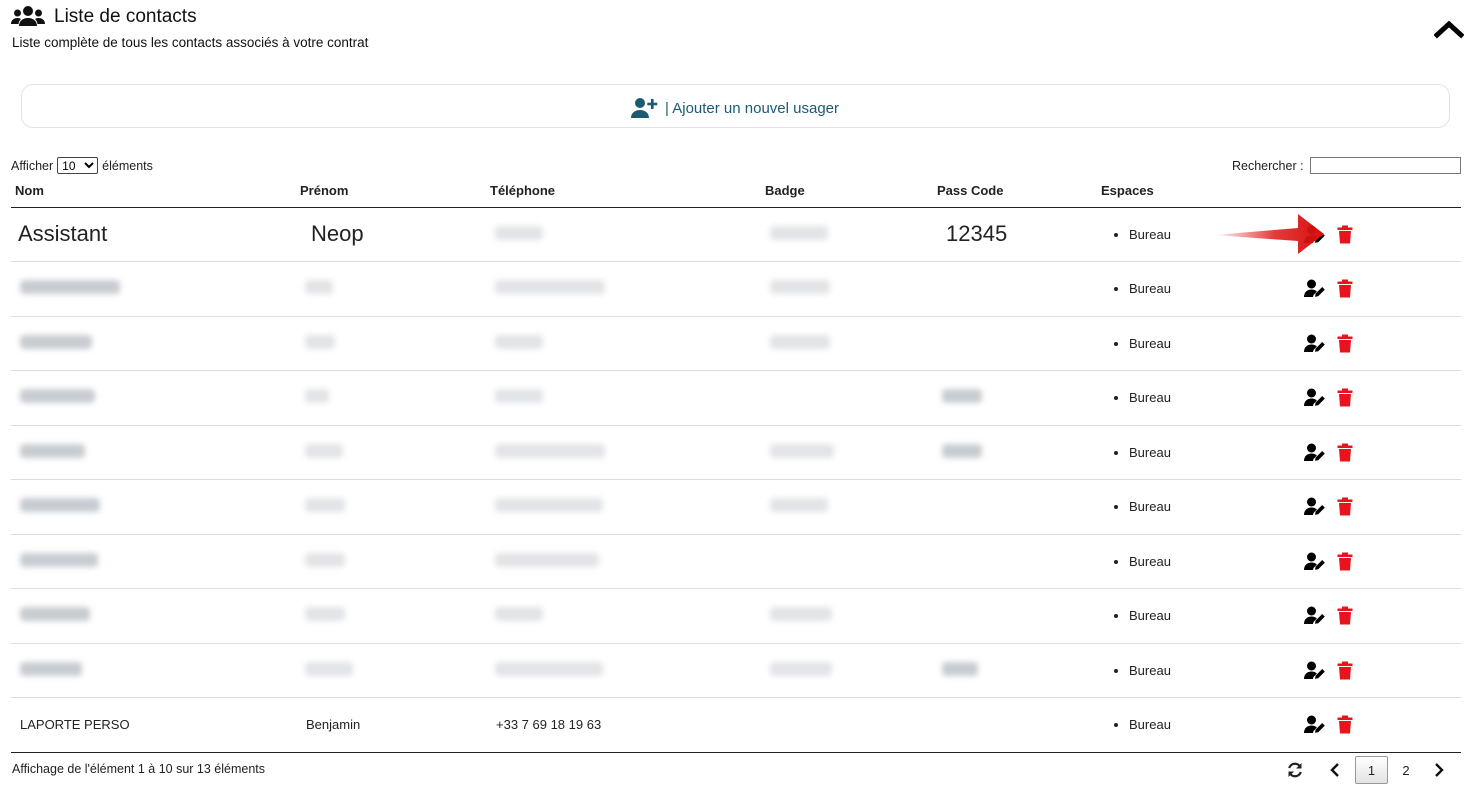  Describe the element at coordinates (735, 108) in the screenshot. I see `add-user-button: | Ajouter un nouvel usager` at that location.